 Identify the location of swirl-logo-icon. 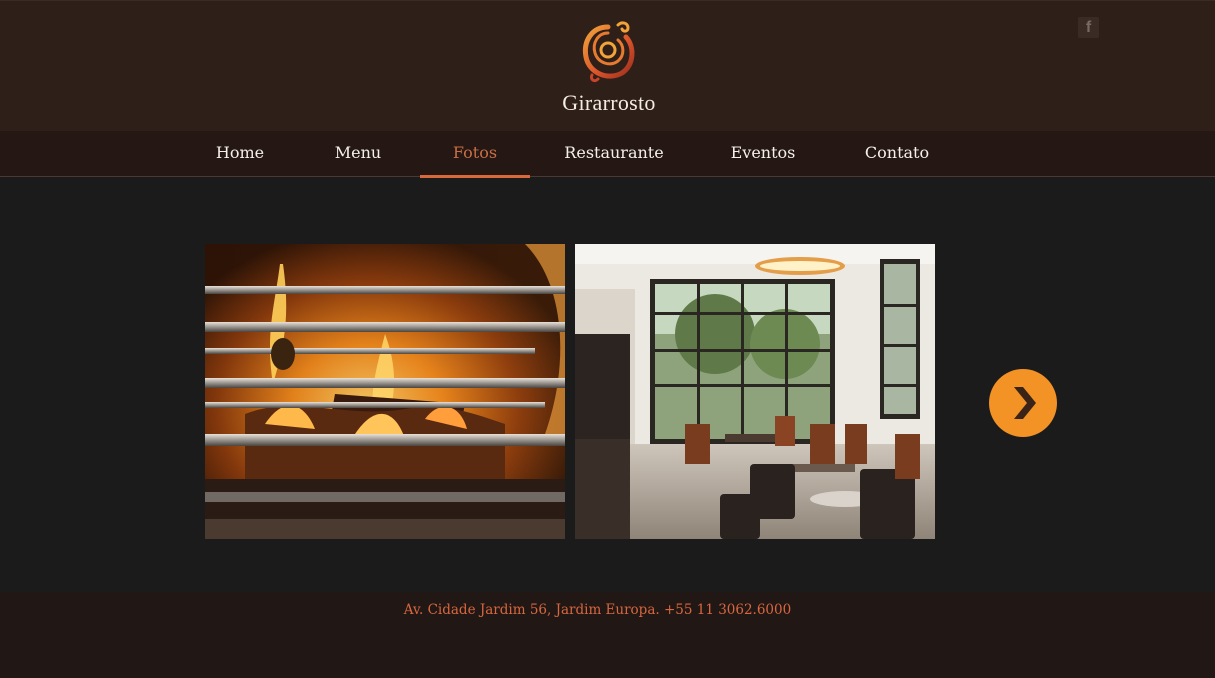
(608, 52).